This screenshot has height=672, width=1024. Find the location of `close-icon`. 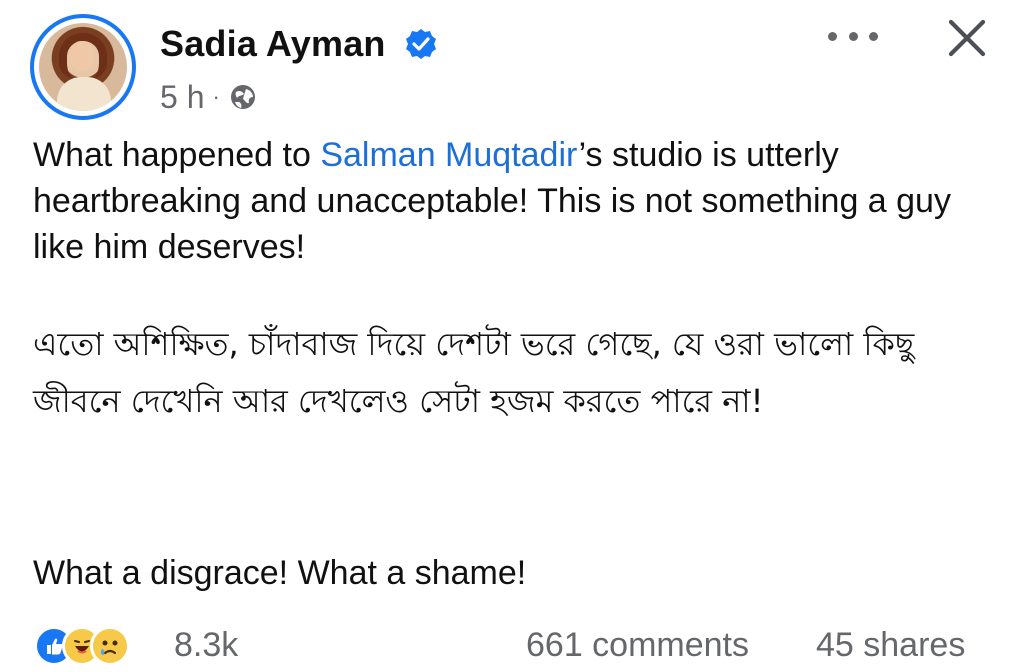

close-icon is located at coordinates (967, 38).